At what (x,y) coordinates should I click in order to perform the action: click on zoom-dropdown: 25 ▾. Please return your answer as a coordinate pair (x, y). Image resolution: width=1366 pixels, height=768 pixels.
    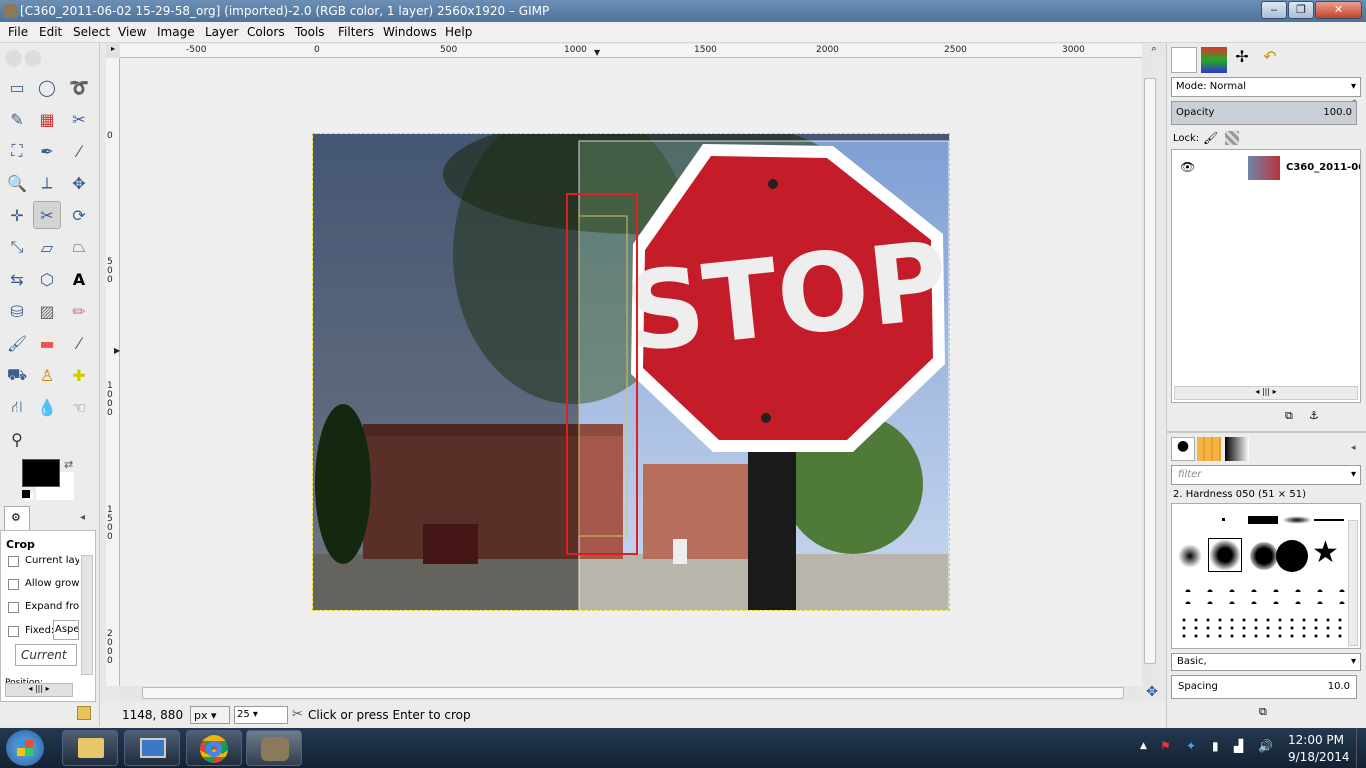
    Looking at the image, I should click on (261, 715).